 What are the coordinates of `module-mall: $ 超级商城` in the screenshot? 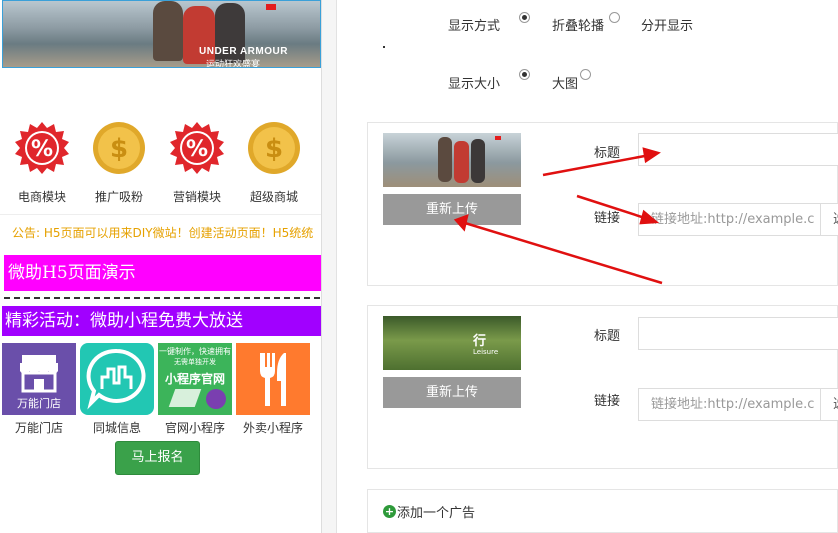 It's located at (274, 162).